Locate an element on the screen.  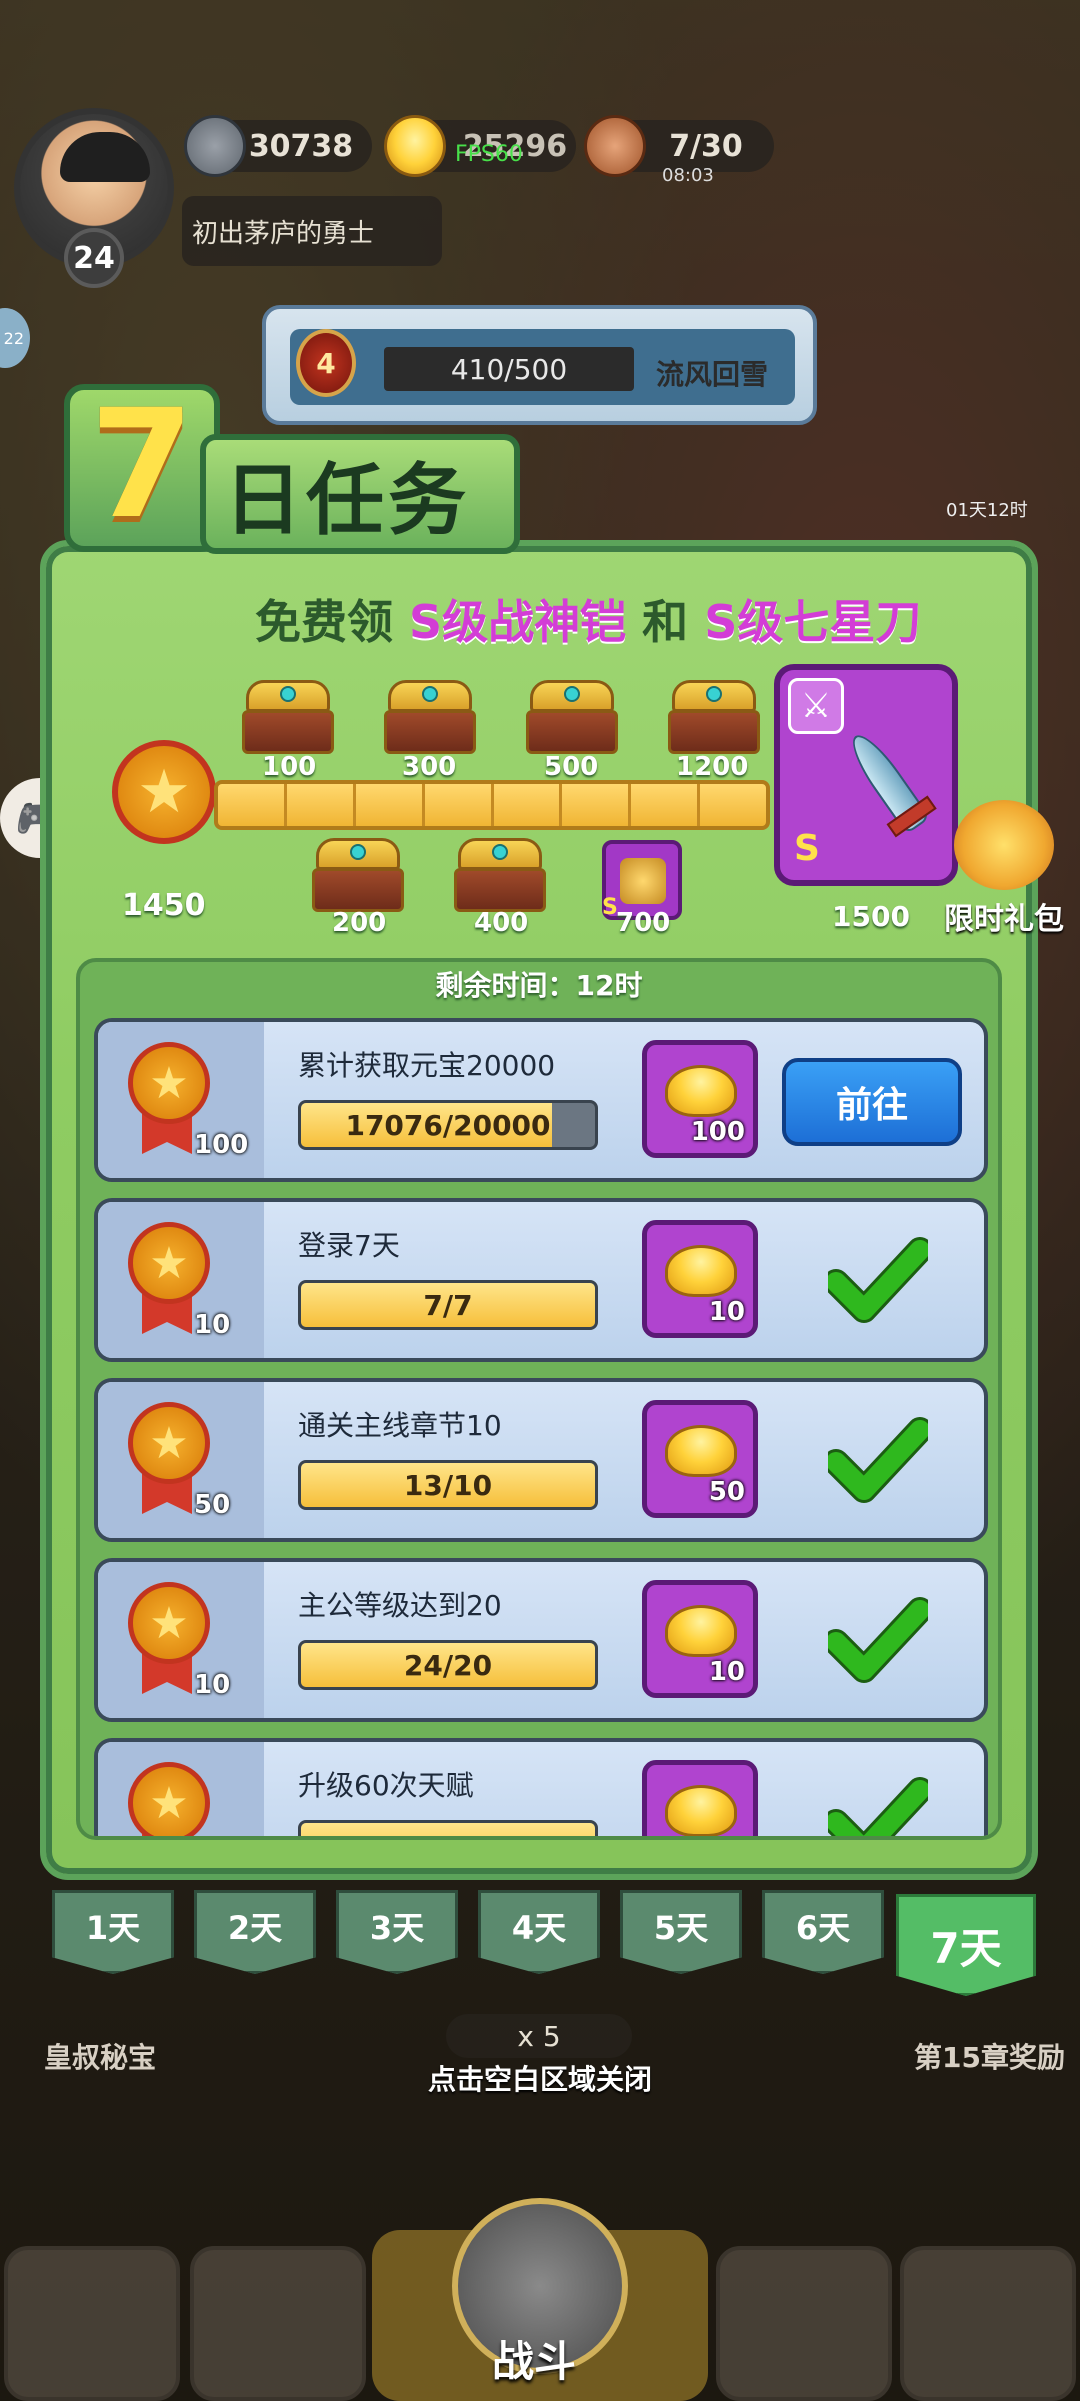
nav-equipment-button is located at coordinates (278, 2323).